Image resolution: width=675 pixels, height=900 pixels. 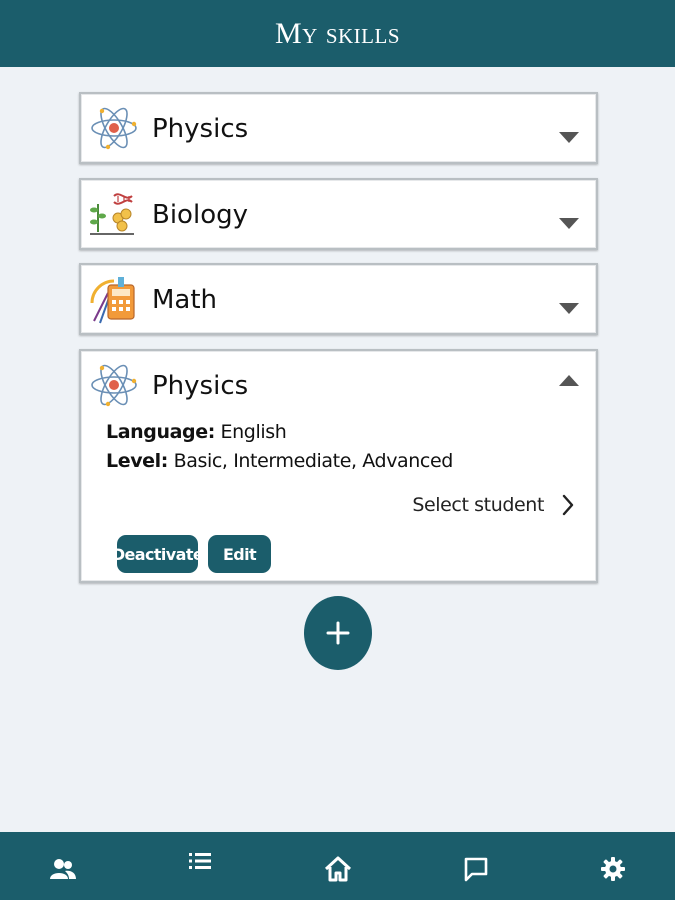 I want to click on home-icon, so click(x=338, y=869).